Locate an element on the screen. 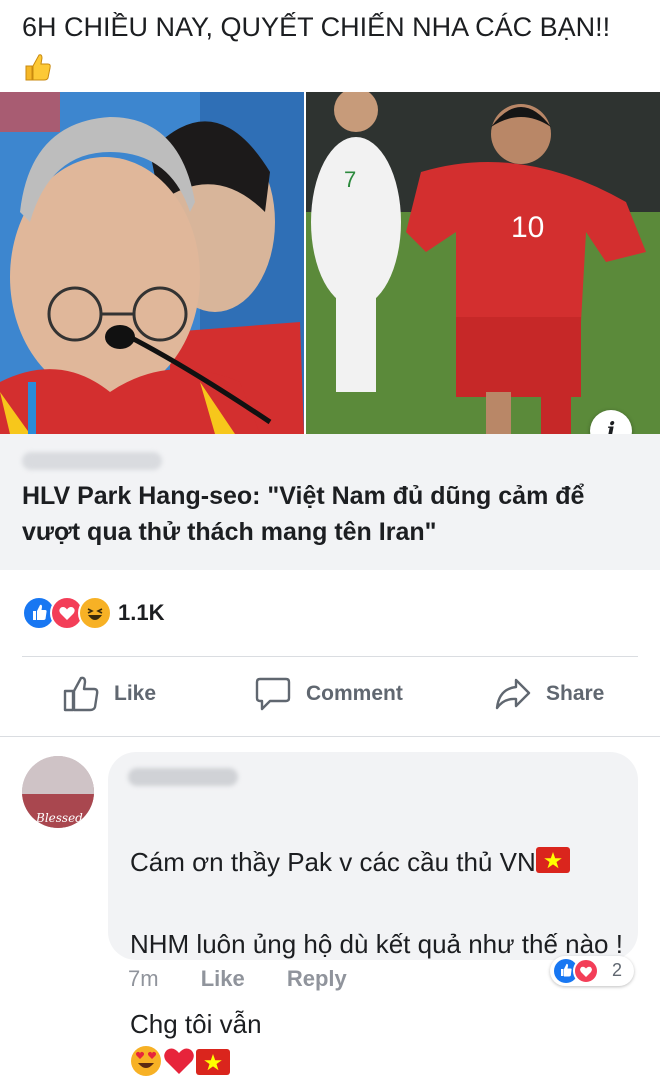 The width and height of the screenshot is (660, 1088). red-heart-icon is located at coordinates (179, 1066).